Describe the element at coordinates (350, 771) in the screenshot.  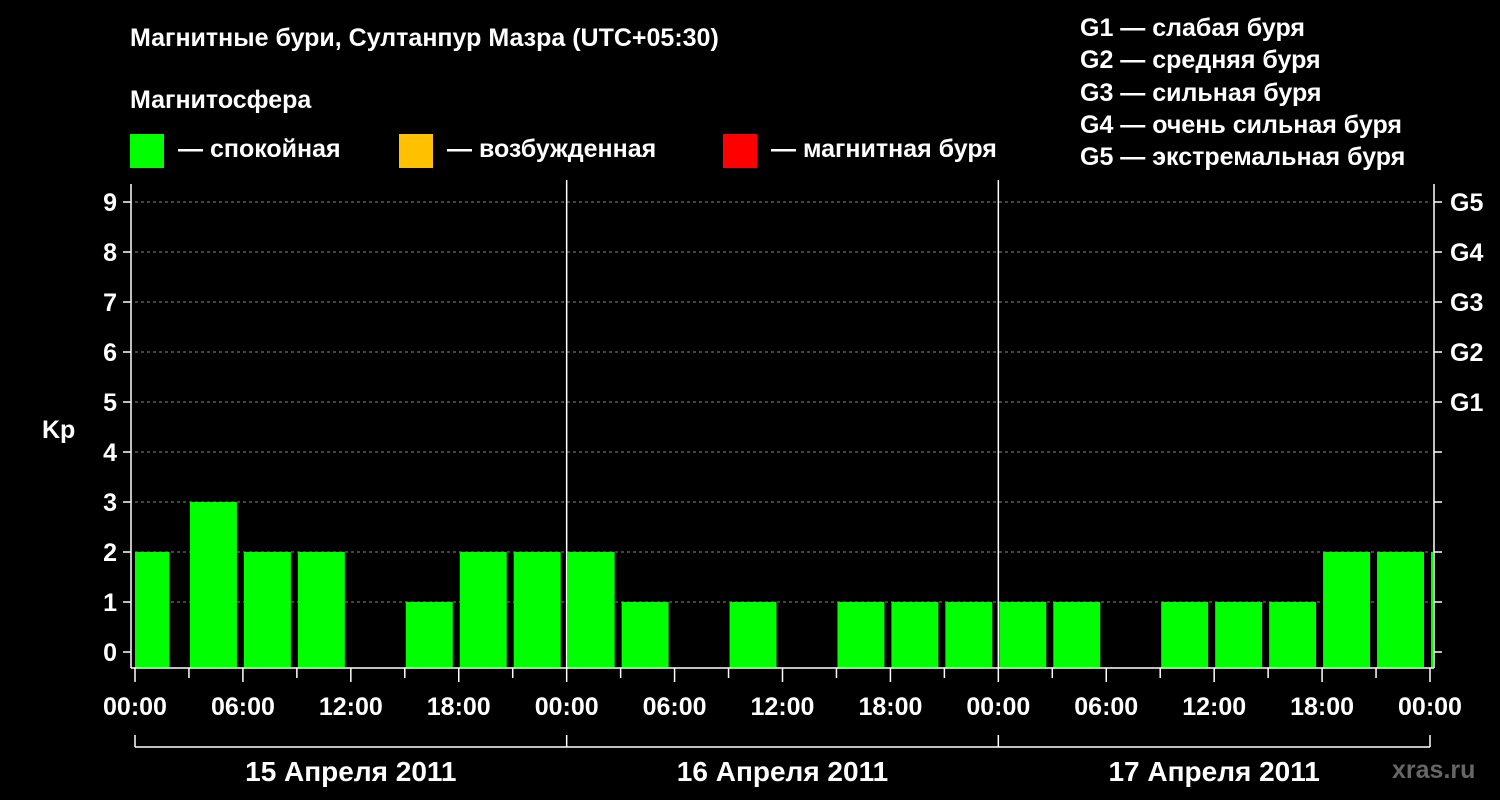
I see `day-label: 15 Апреля 2011` at that location.